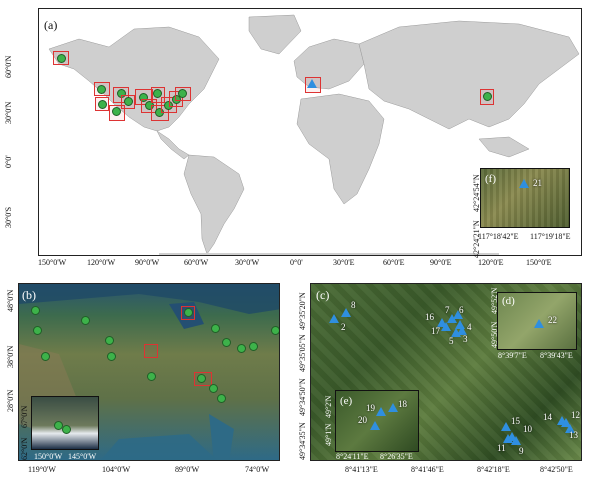 The height and width of the screenshot is (481, 600). What do you see at coordinates (539, 262) in the screenshot?
I see `lon-tick: 150°0'E` at bounding box center [539, 262].